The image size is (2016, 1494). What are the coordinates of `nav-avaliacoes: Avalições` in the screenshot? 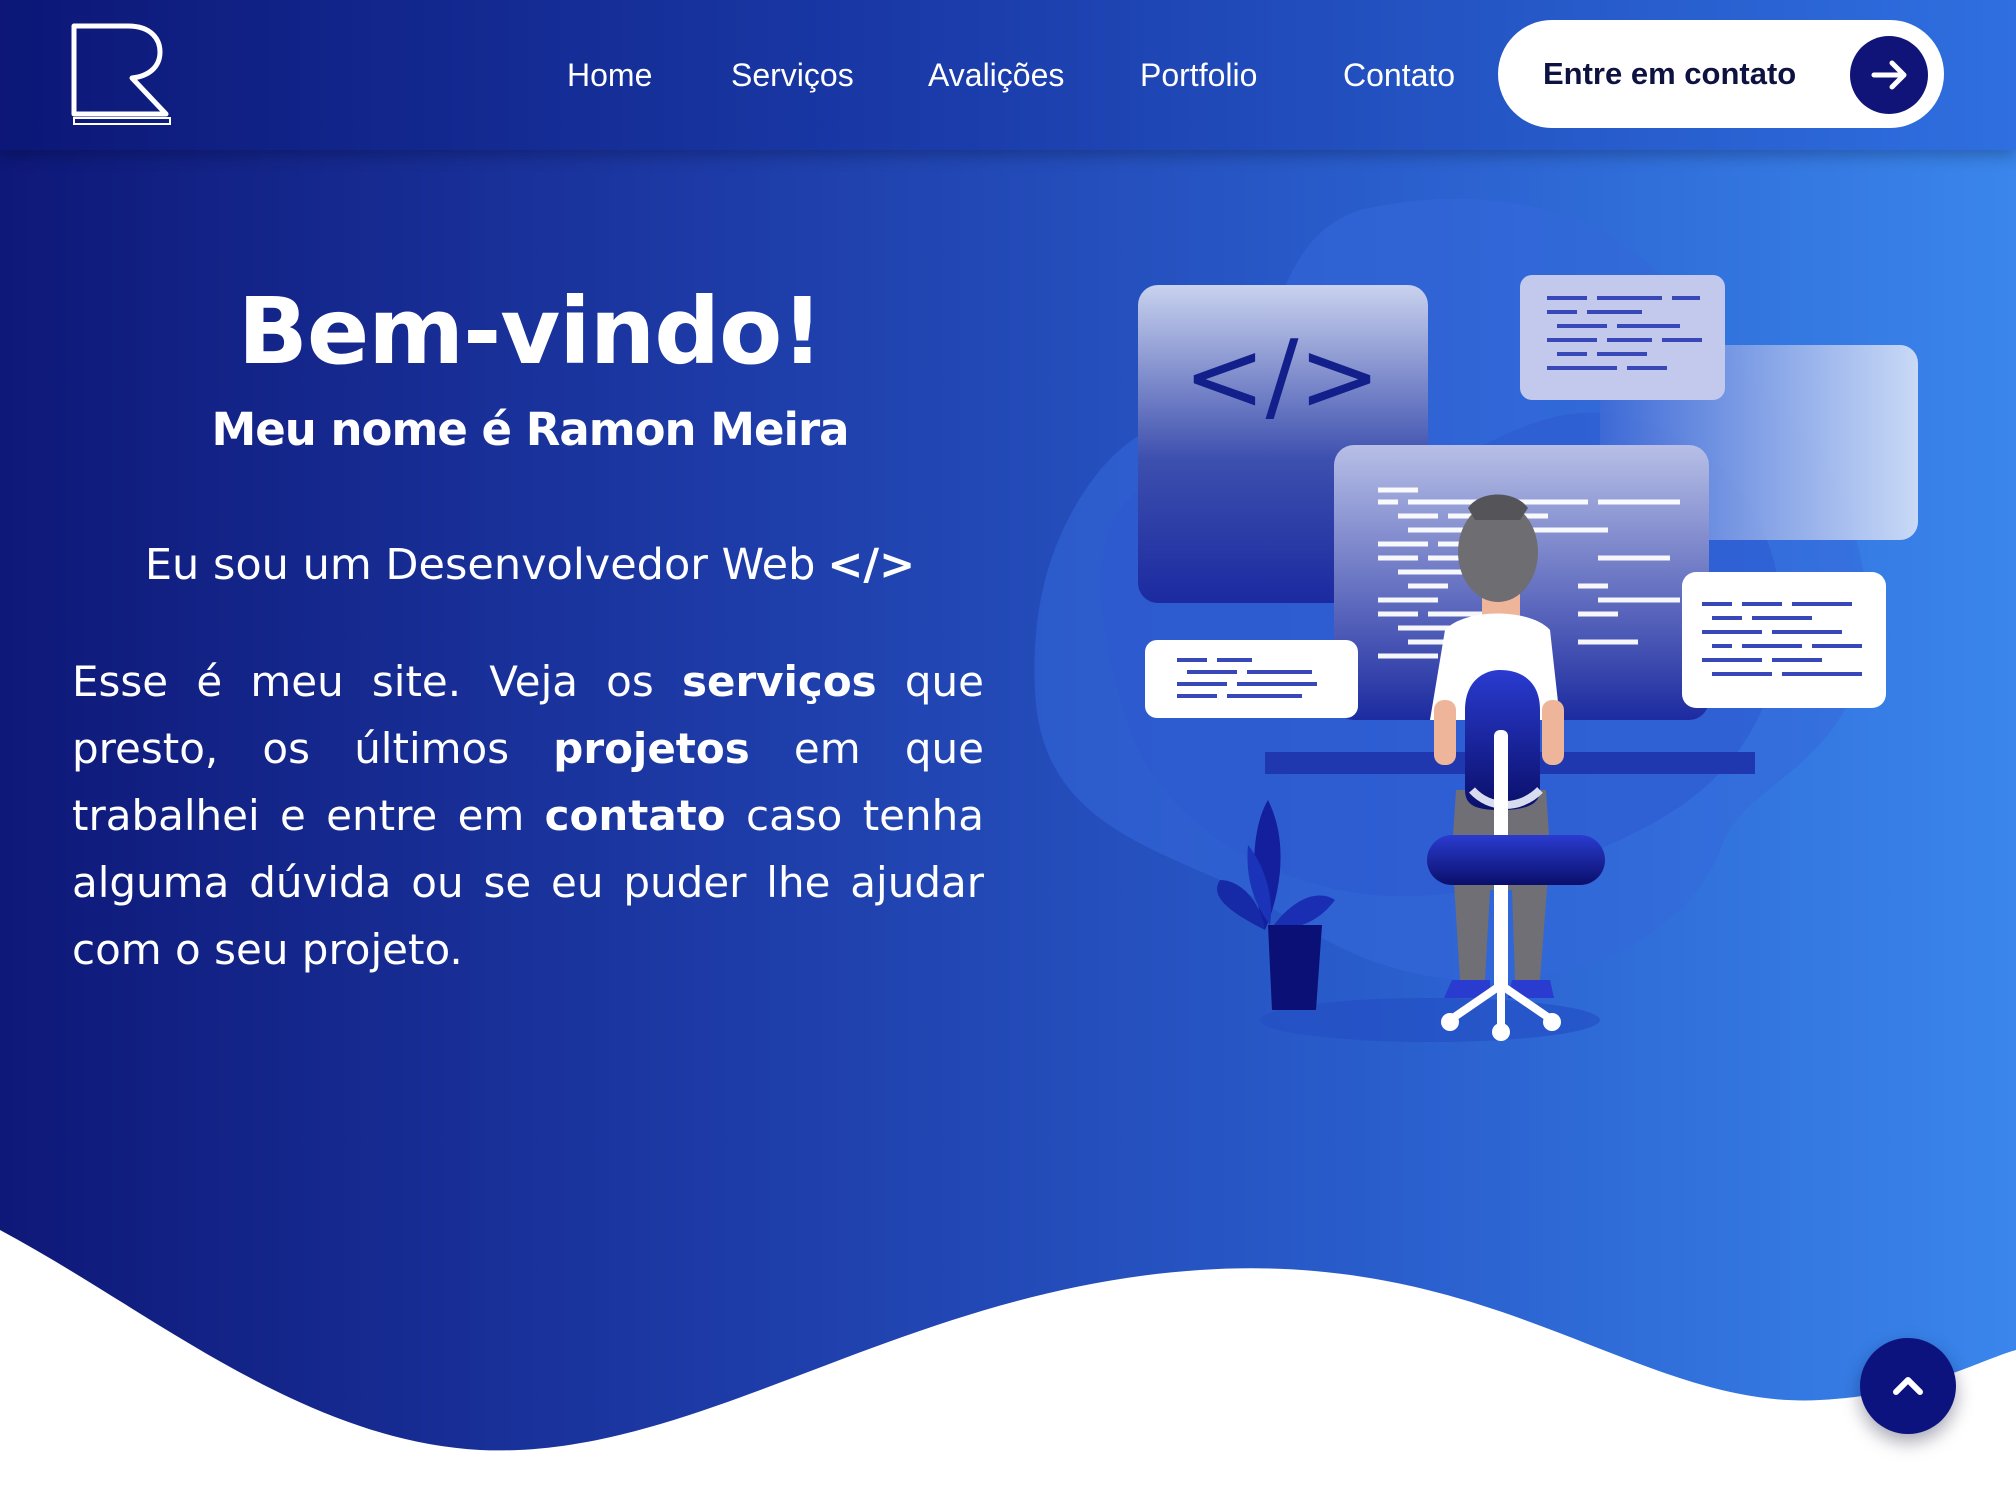 It's located at (996, 75).